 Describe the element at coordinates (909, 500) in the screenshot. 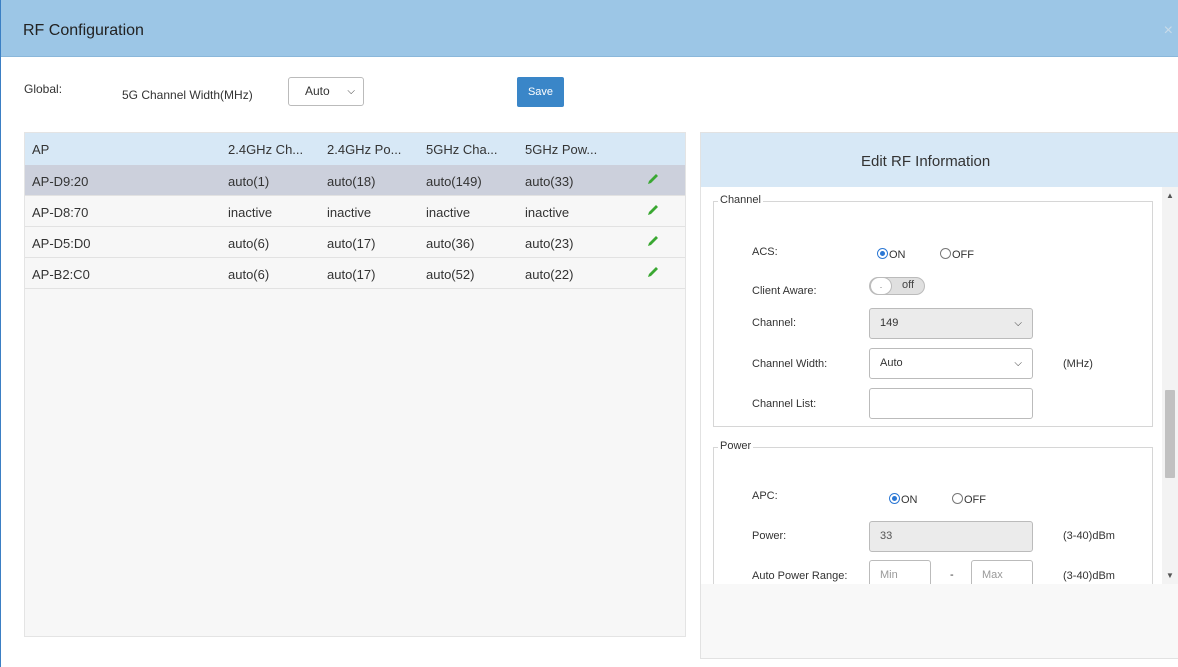

I see `apc-on-label: ON` at that location.